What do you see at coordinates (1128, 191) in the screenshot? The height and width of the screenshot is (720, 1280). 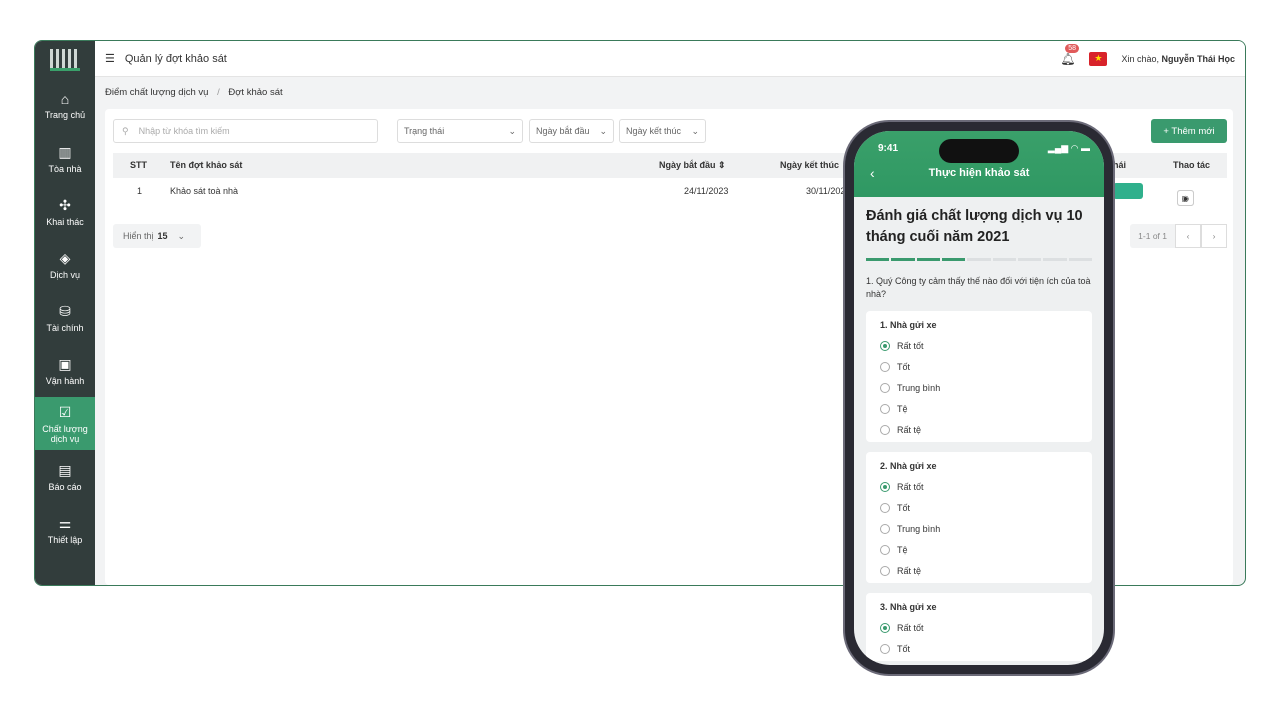 I see `status-badge` at bounding box center [1128, 191].